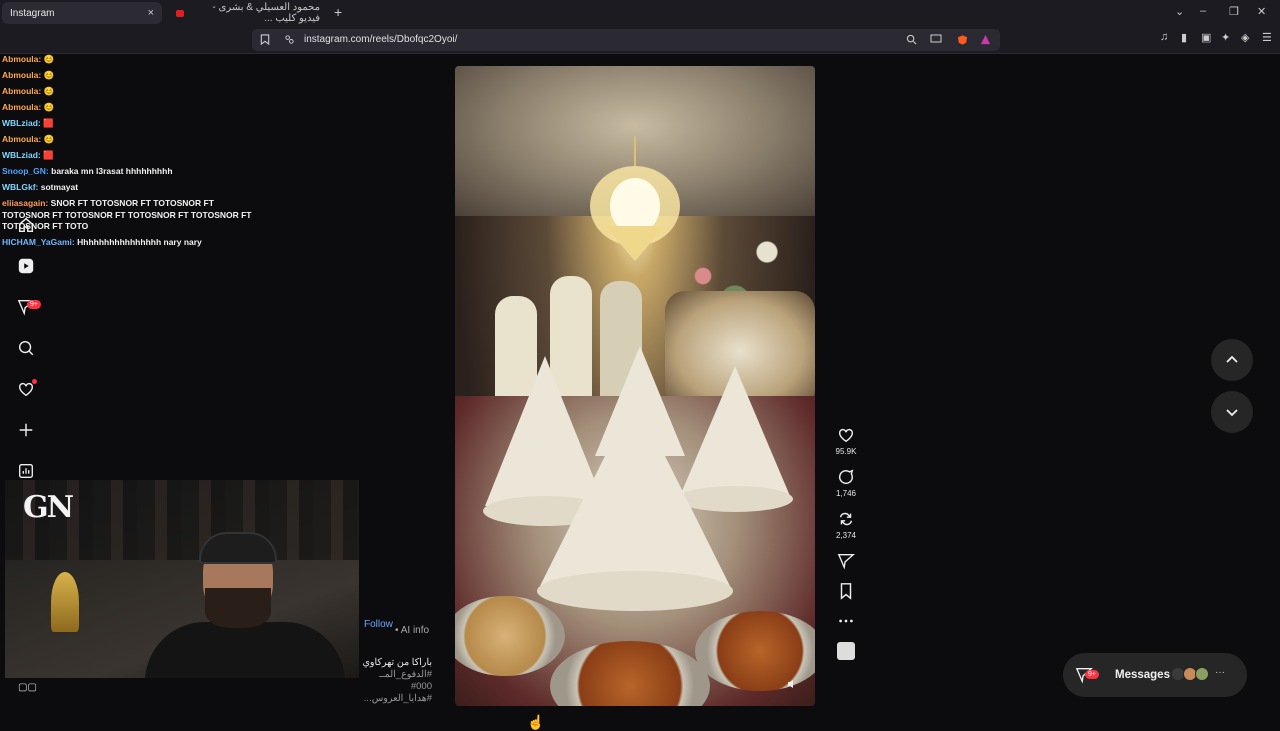 The width and height of the screenshot is (1280, 731). Describe the element at coordinates (755, 651) in the screenshot. I see `chebakia-tray` at that location.